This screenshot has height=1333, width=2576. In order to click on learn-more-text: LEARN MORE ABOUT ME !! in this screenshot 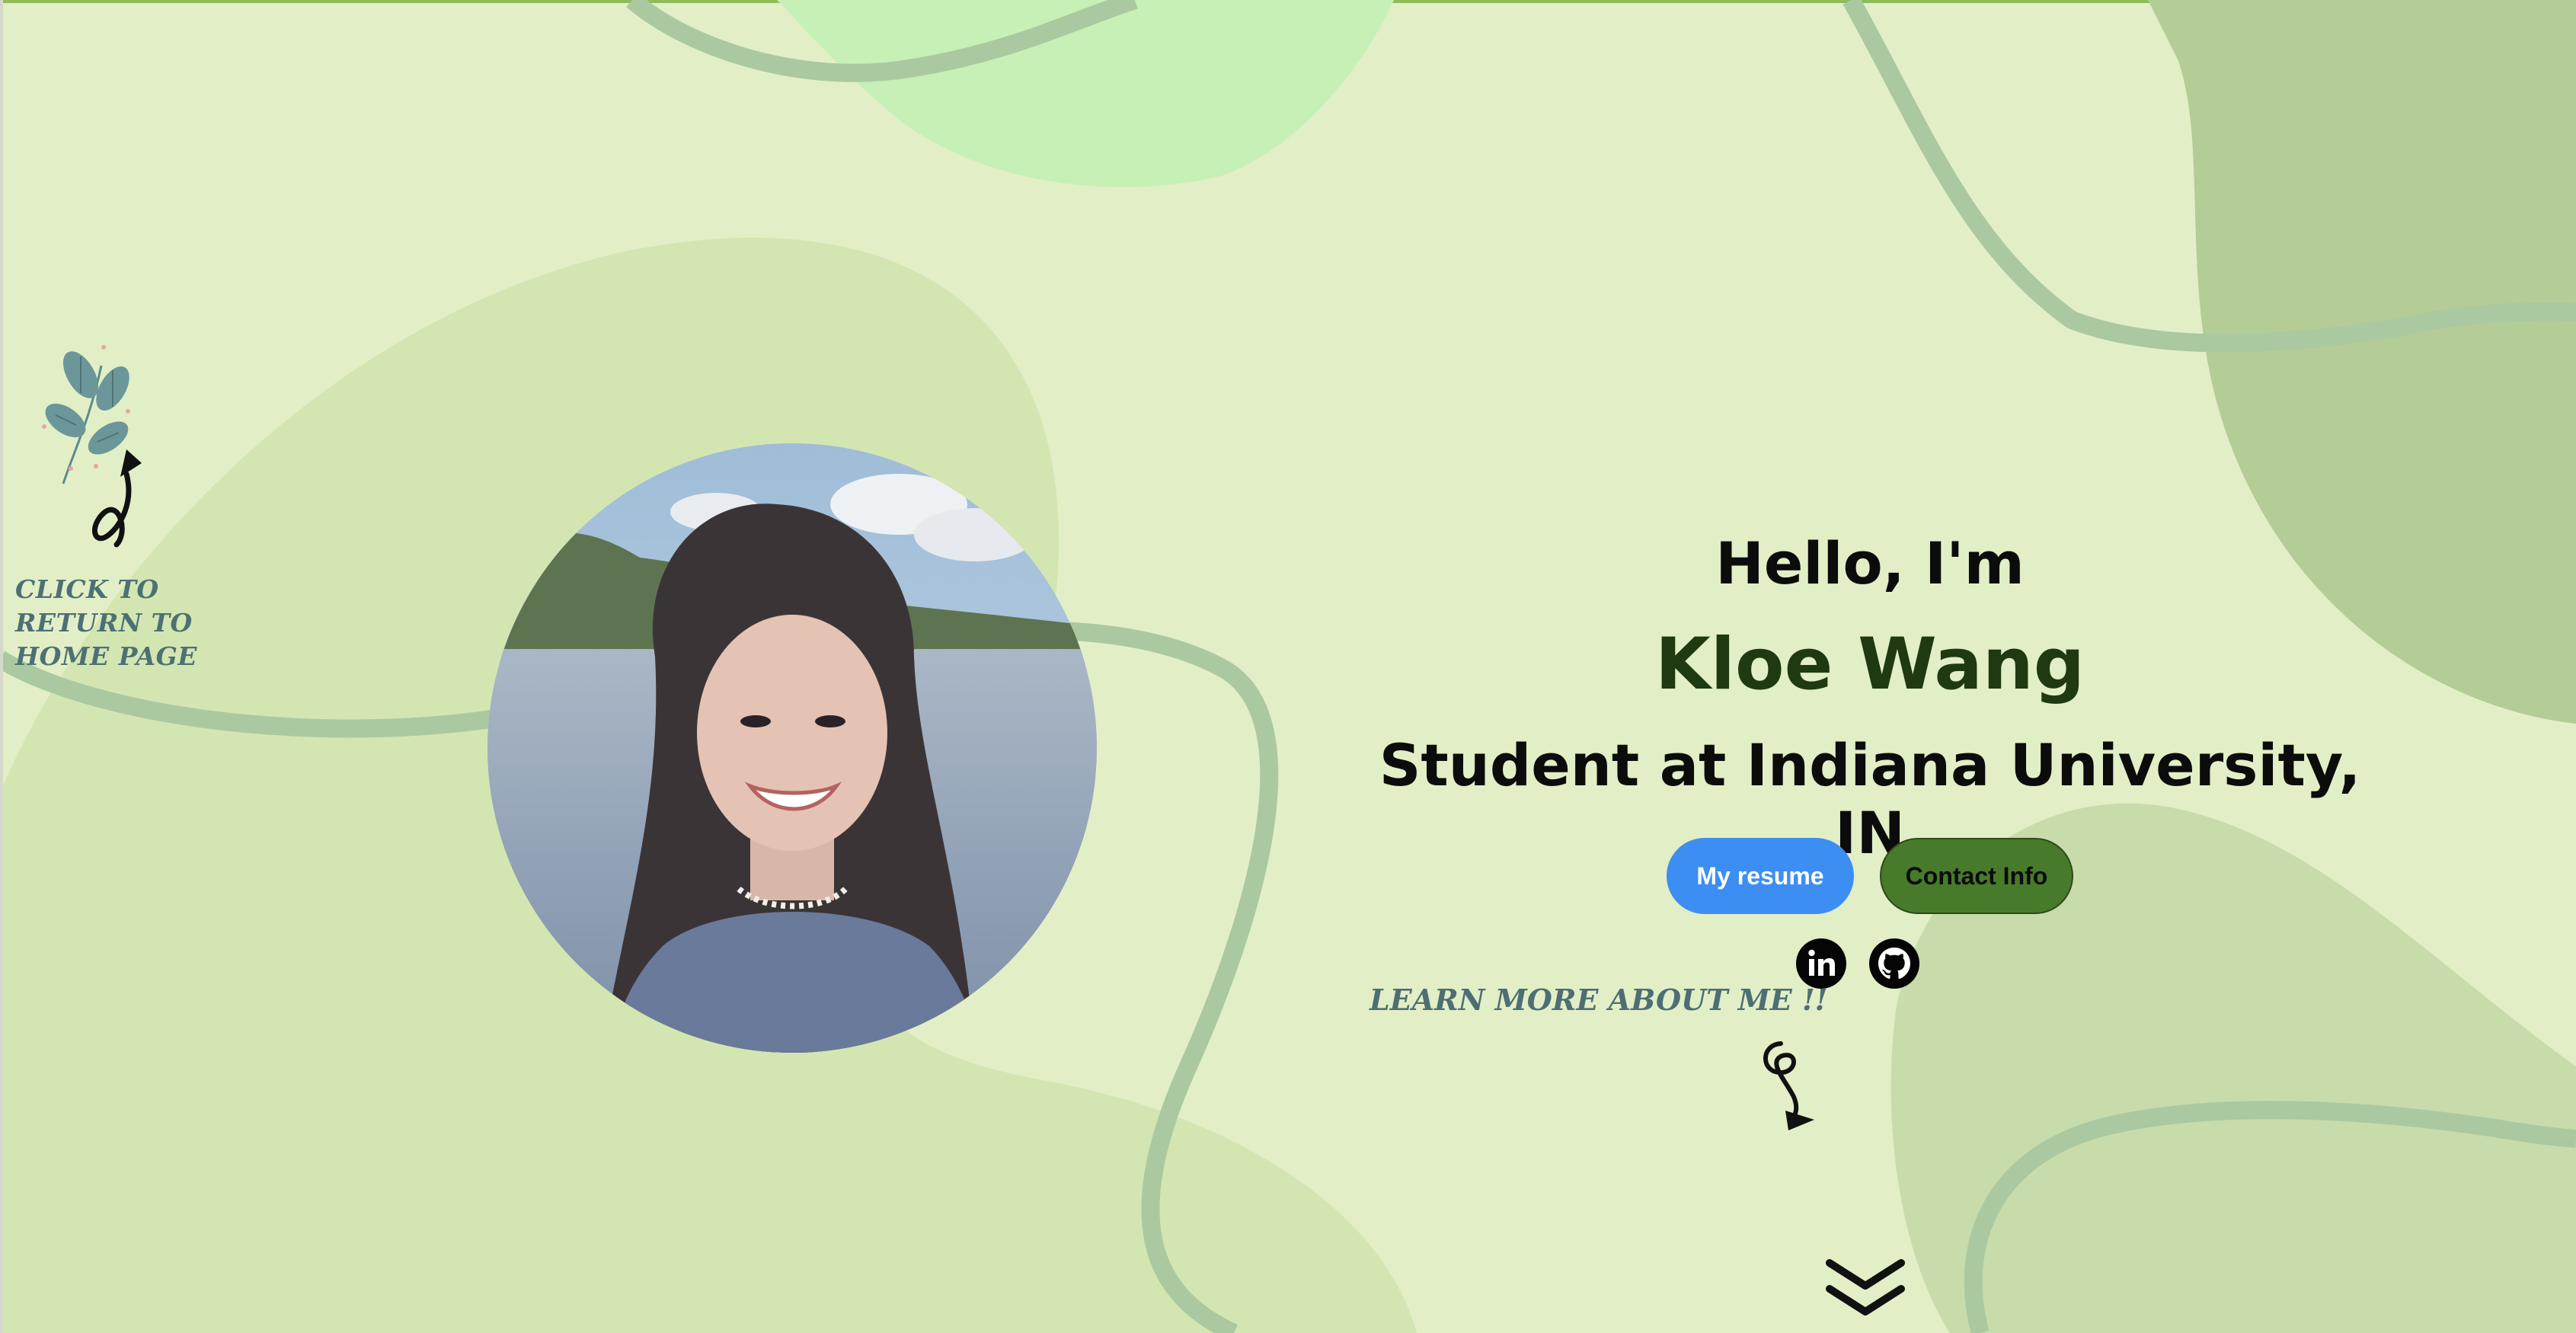, I will do `click(1598, 1000)`.